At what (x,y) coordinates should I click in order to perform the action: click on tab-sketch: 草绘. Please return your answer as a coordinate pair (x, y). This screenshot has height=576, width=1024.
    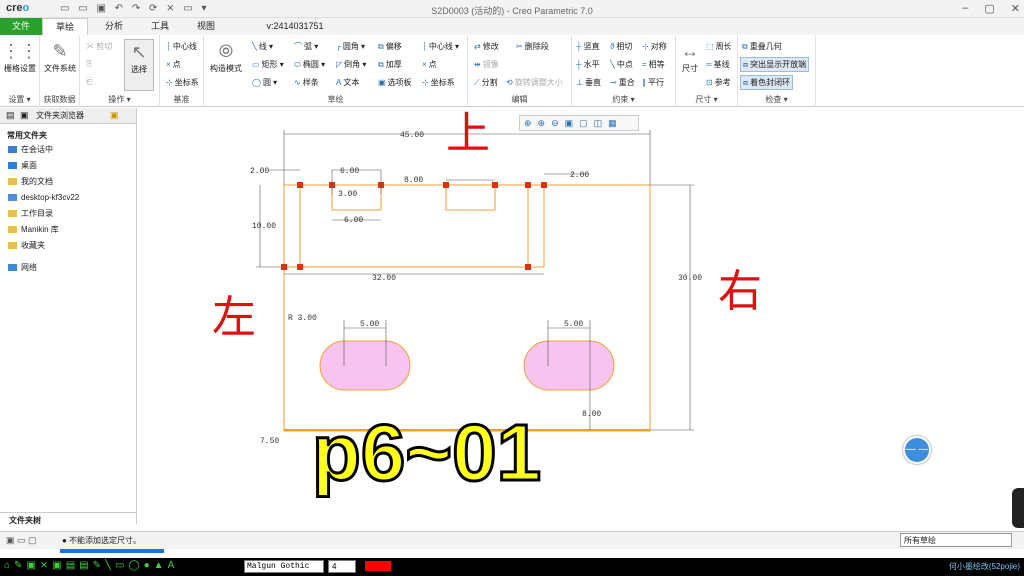
    Looking at the image, I should click on (65, 26).